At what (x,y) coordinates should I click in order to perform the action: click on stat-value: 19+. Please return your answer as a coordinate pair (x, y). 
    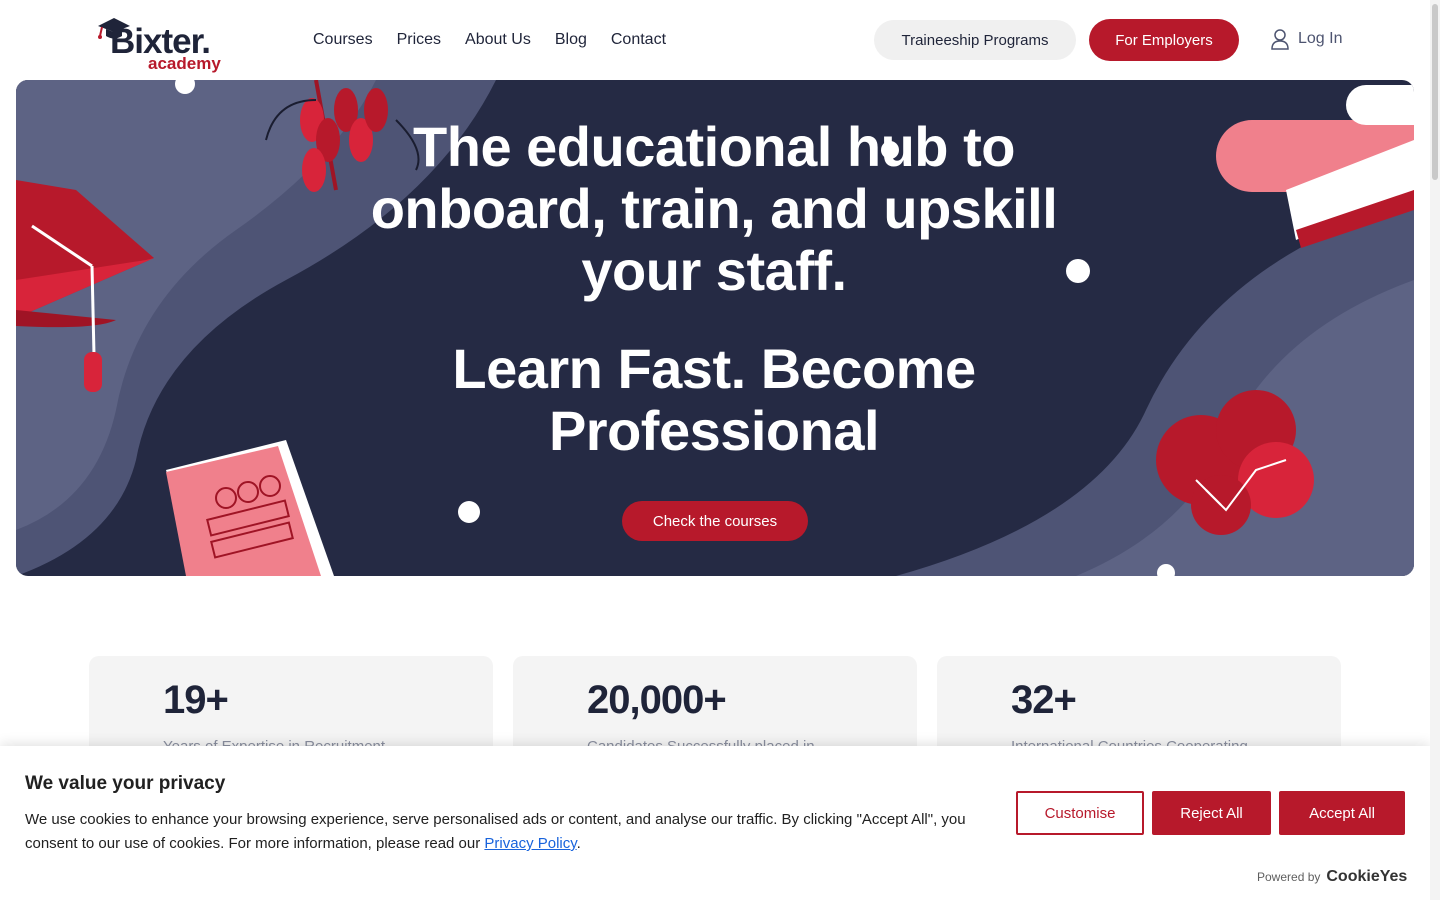
    Looking at the image, I should click on (196, 700).